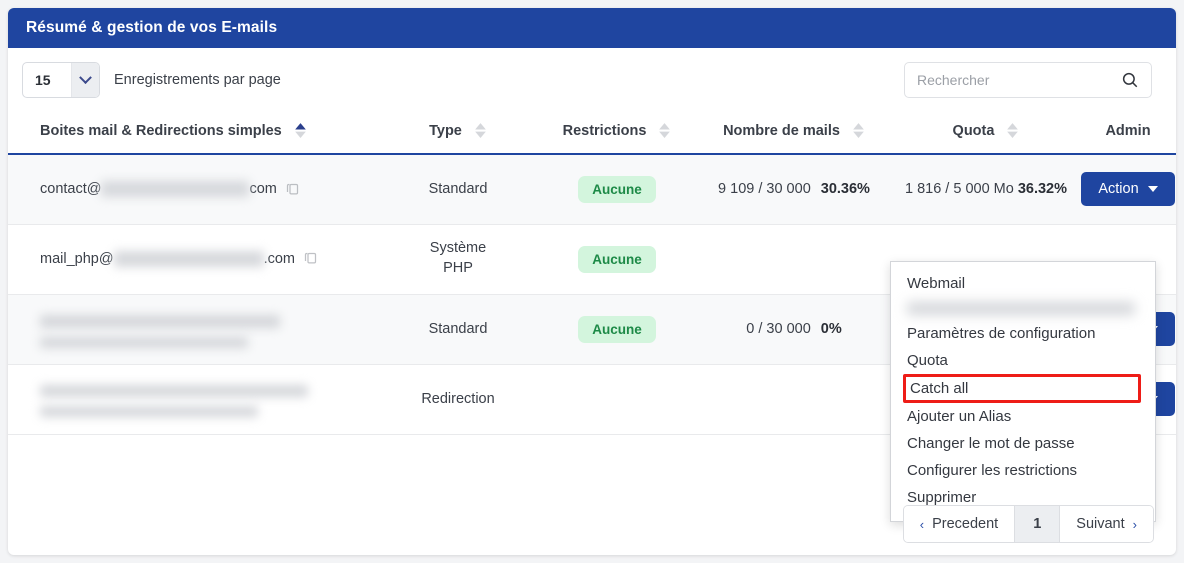  What do you see at coordinates (458, 399) in the screenshot?
I see `cell-type: Redirection` at bounding box center [458, 399].